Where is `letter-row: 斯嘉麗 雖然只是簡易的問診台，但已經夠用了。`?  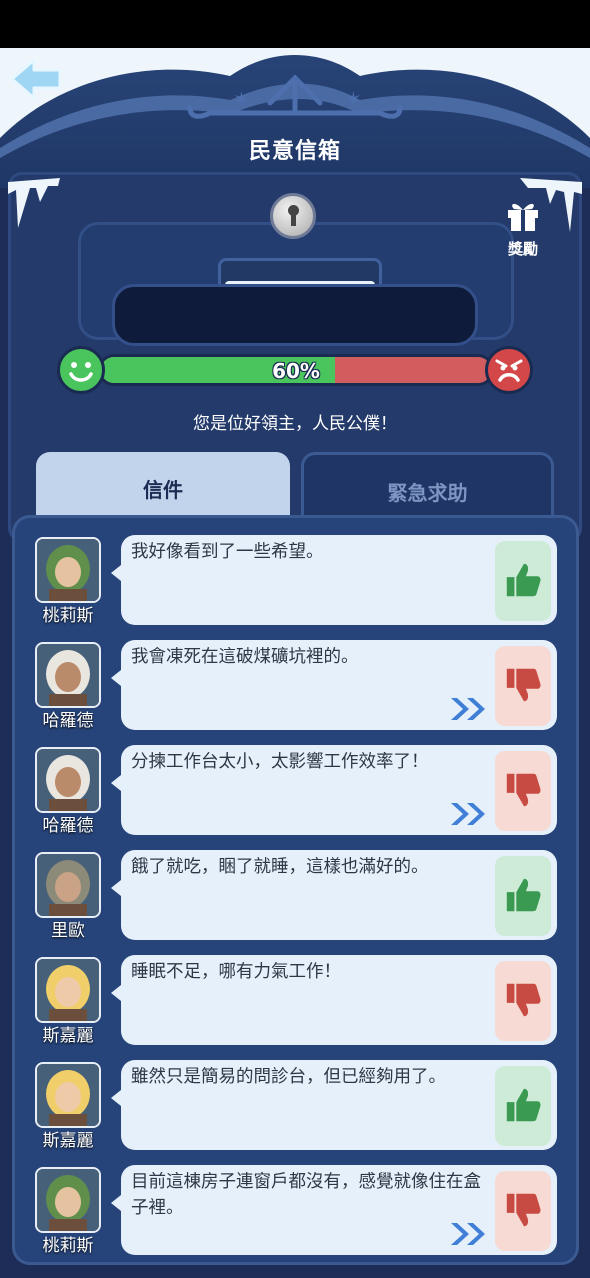 letter-row: 斯嘉麗 雖然只是簡易的問診台，但已經夠用了。 is located at coordinates (297, 1106).